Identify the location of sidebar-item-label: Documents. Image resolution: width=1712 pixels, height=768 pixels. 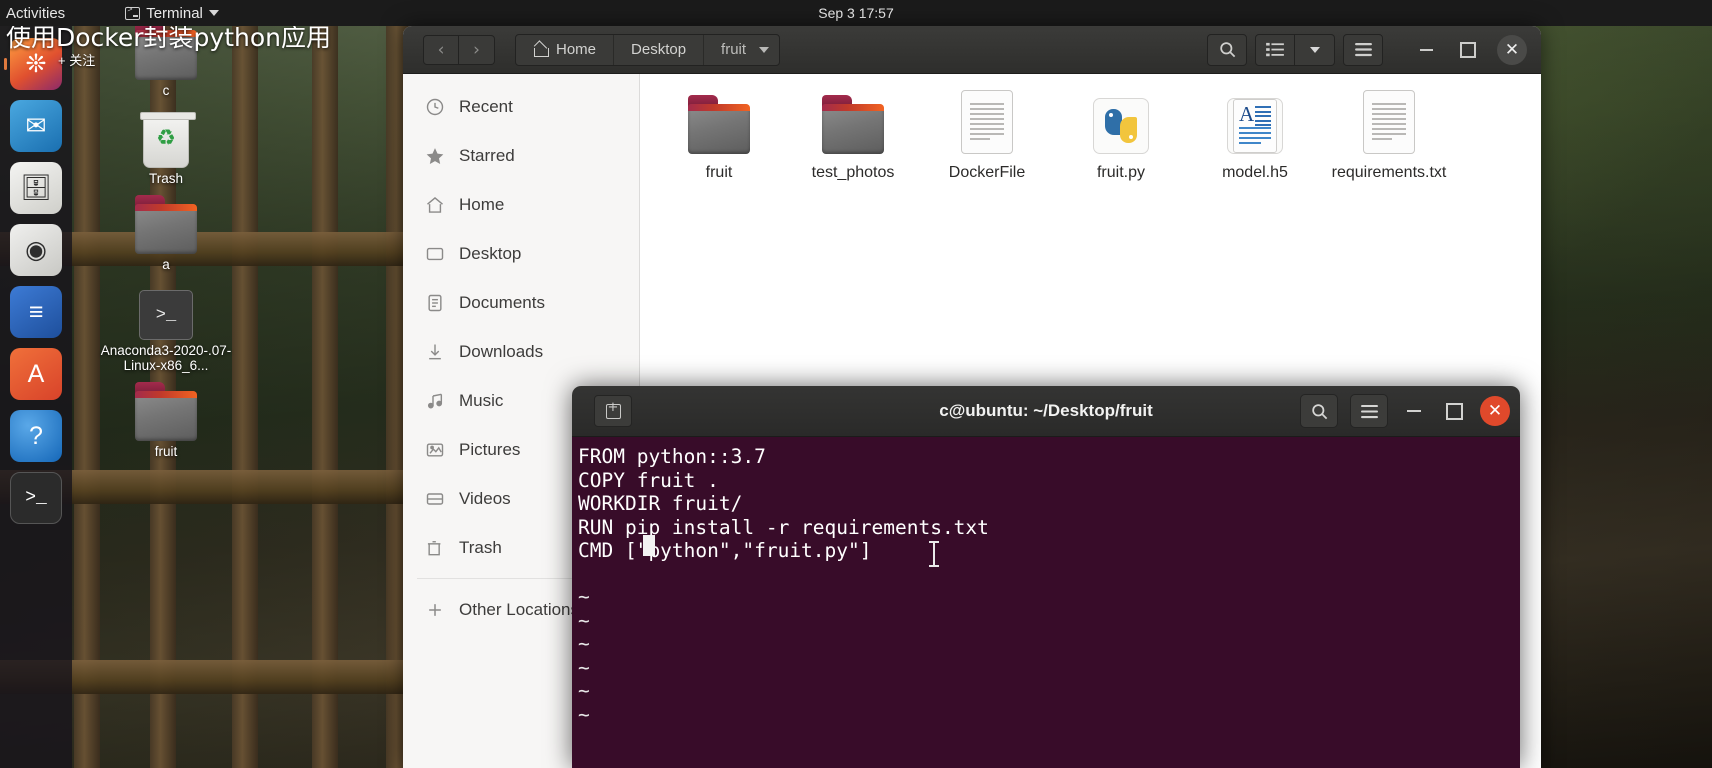
(502, 302).